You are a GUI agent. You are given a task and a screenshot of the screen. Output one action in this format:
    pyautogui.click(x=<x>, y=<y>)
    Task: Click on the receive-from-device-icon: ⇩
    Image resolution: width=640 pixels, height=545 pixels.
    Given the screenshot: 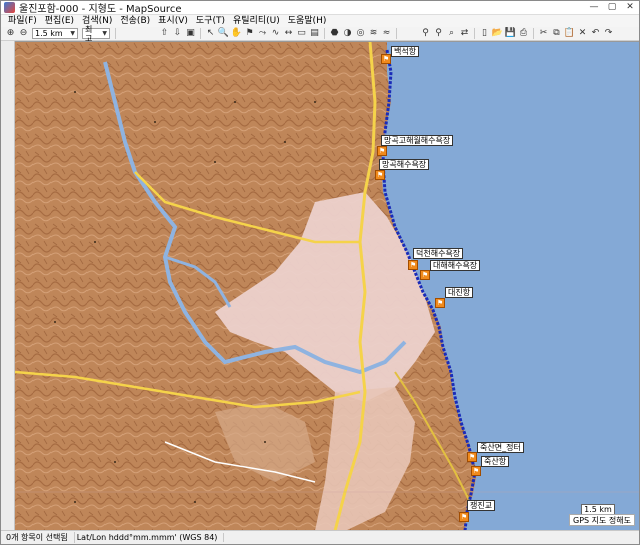 What is the action you would take?
    pyautogui.click(x=177, y=33)
    